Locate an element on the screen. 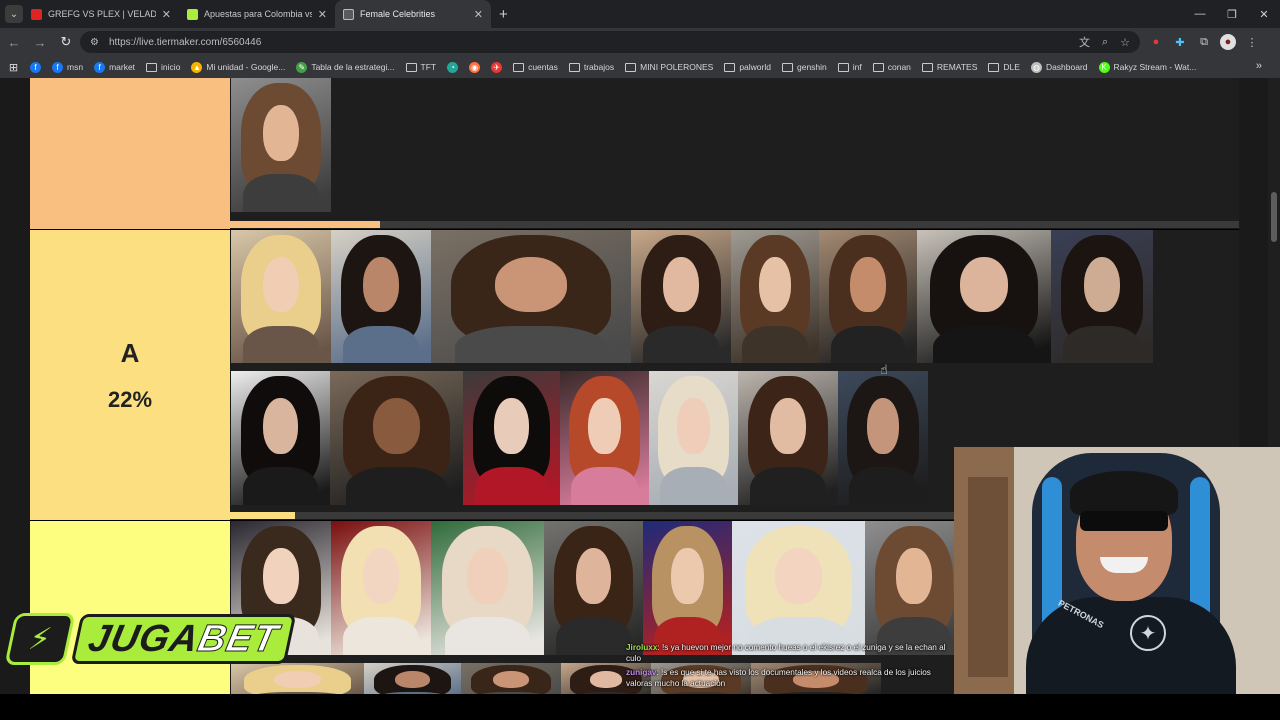  tab-search-icon: ⌄ is located at coordinates (14, 14).